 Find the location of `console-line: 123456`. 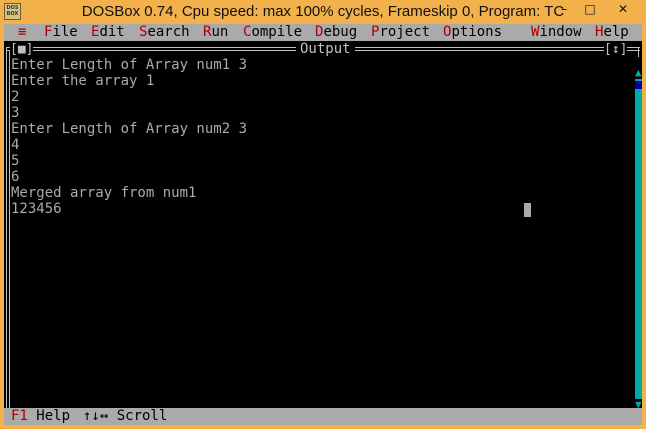

console-line: 123456 is located at coordinates (36, 209).